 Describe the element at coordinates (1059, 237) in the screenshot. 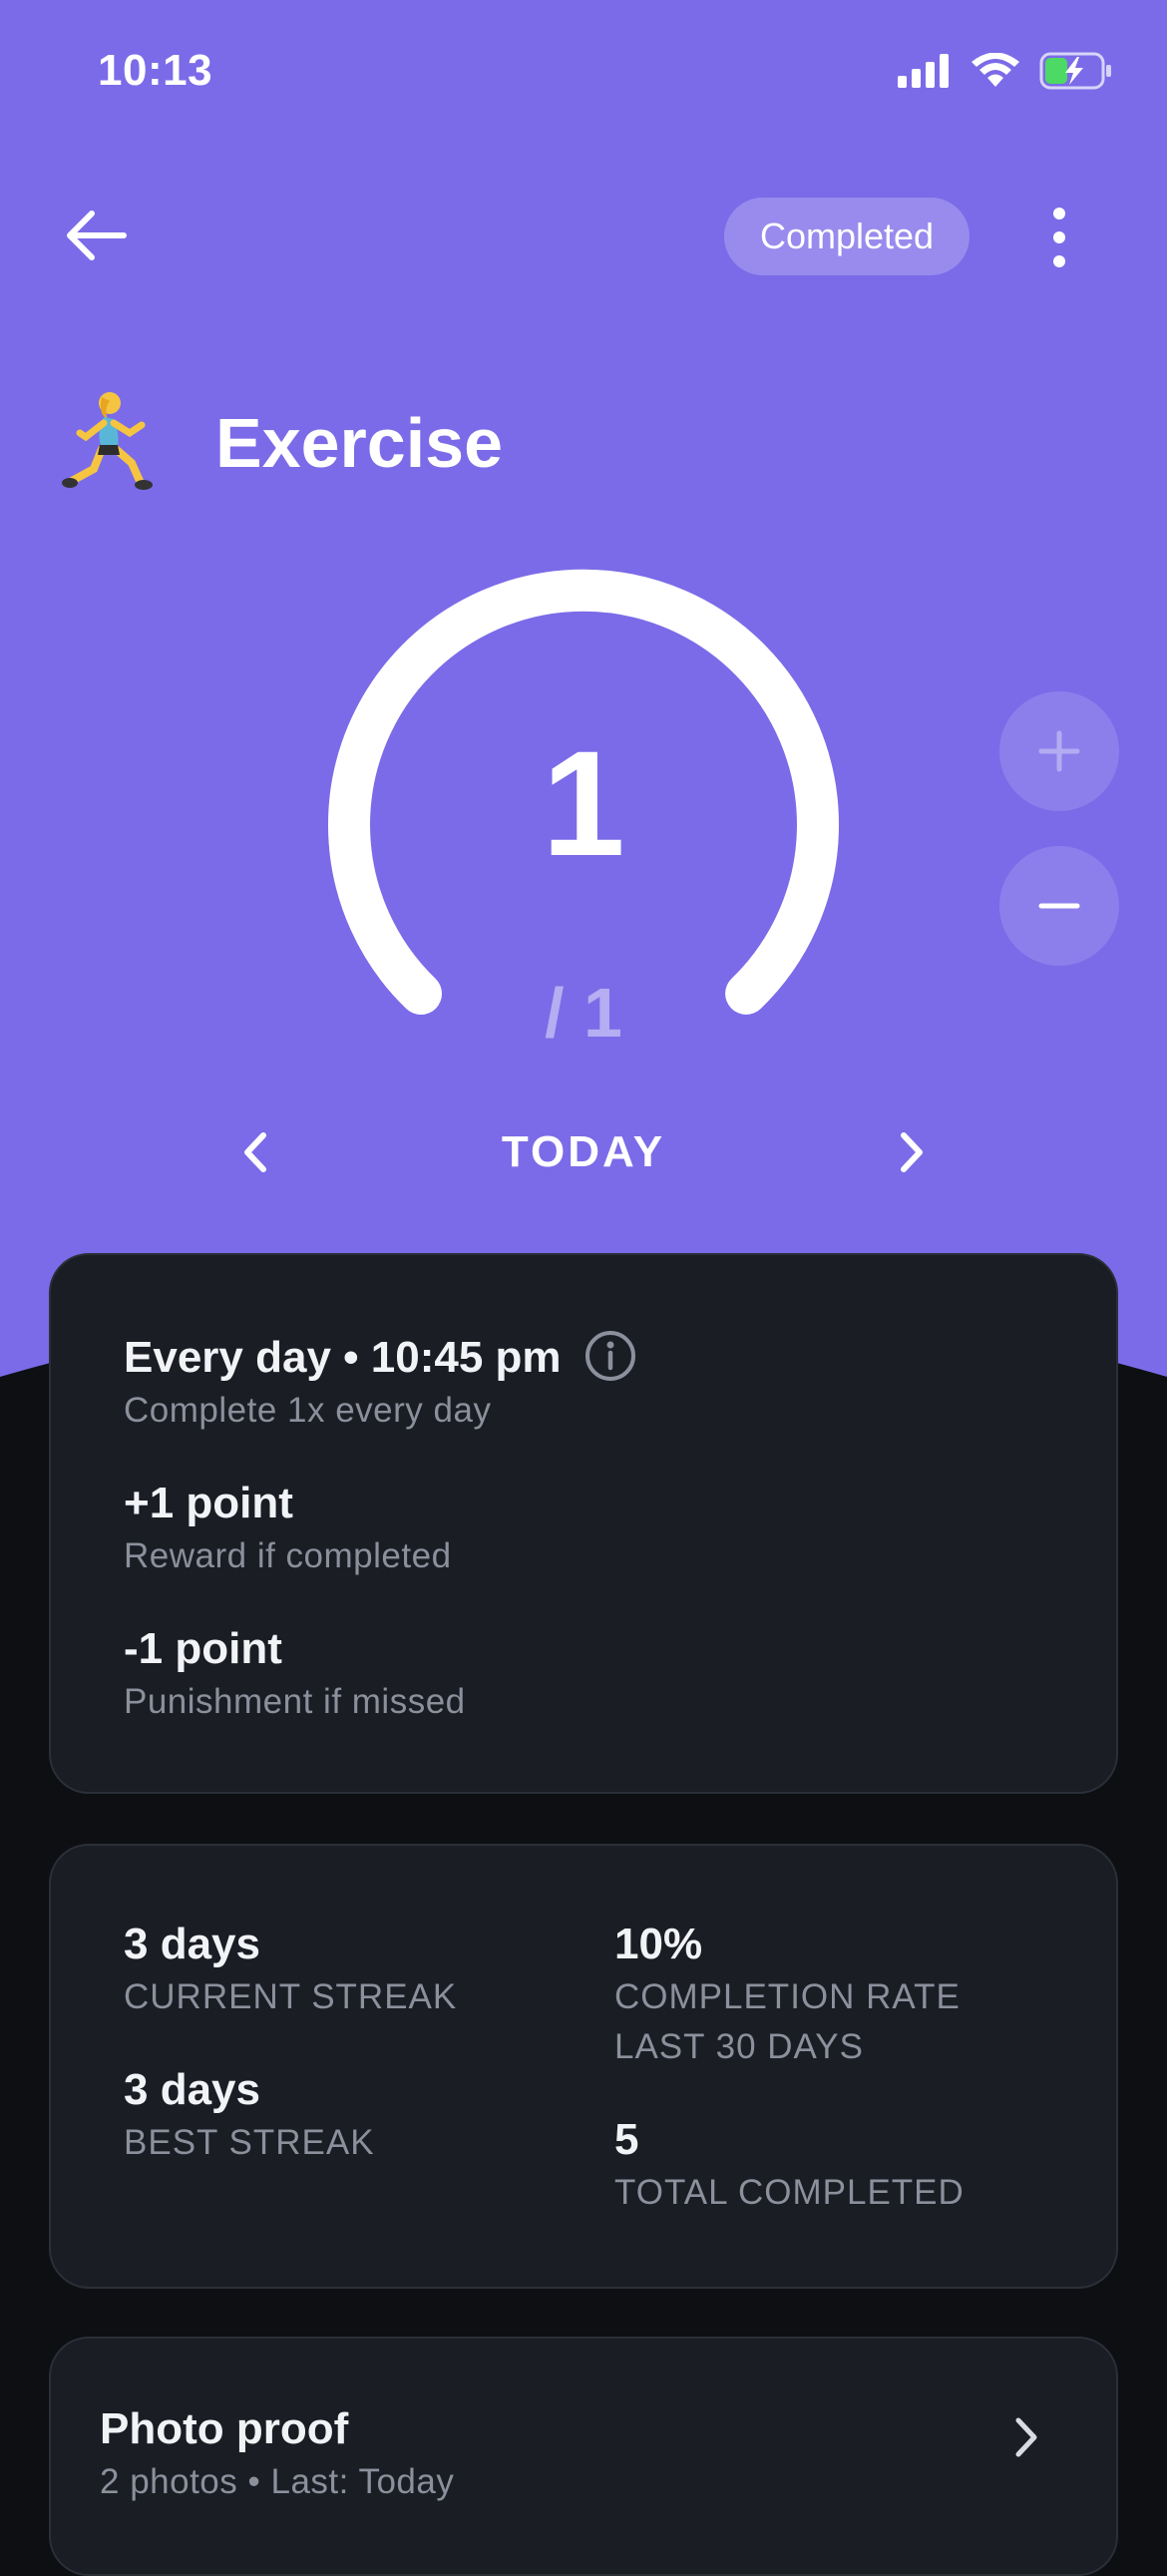

I see `more-vertical-icon` at that location.